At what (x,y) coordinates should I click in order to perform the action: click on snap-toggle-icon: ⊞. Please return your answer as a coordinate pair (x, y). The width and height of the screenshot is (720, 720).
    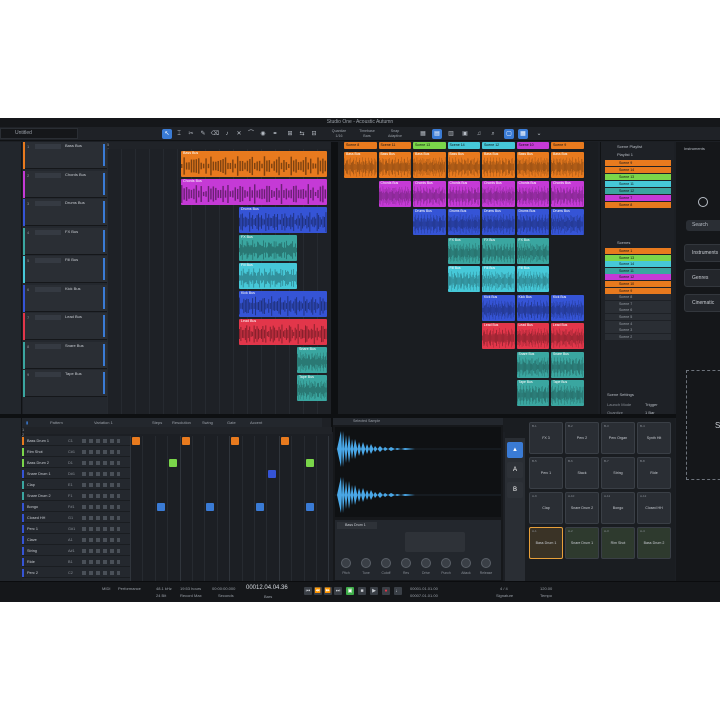
    Looking at the image, I should click on (290, 134).